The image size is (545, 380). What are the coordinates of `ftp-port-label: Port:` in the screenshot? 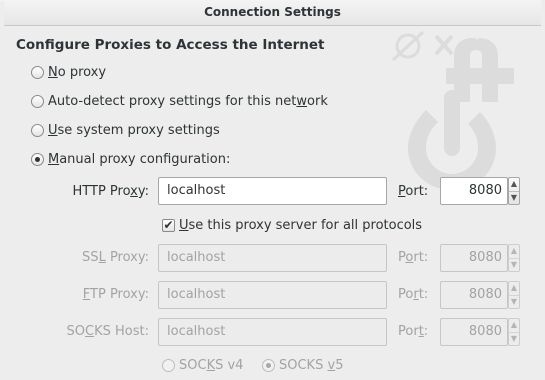 It's located at (413, 294).